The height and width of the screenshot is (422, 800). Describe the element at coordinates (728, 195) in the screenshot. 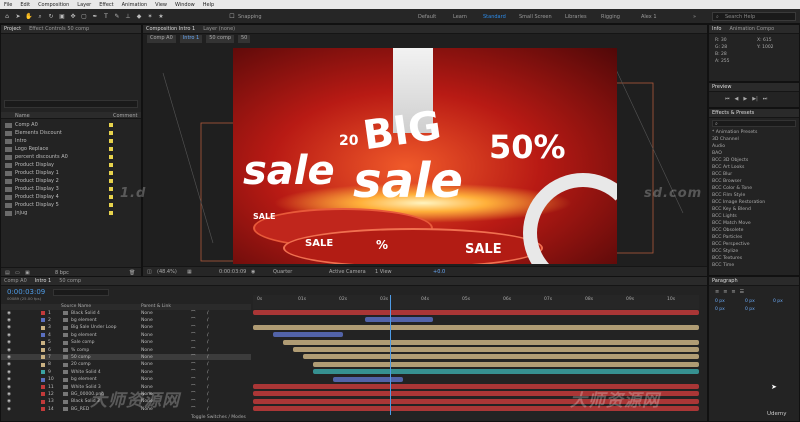

I see `effects-category-item: BCC Film Style` at that location.